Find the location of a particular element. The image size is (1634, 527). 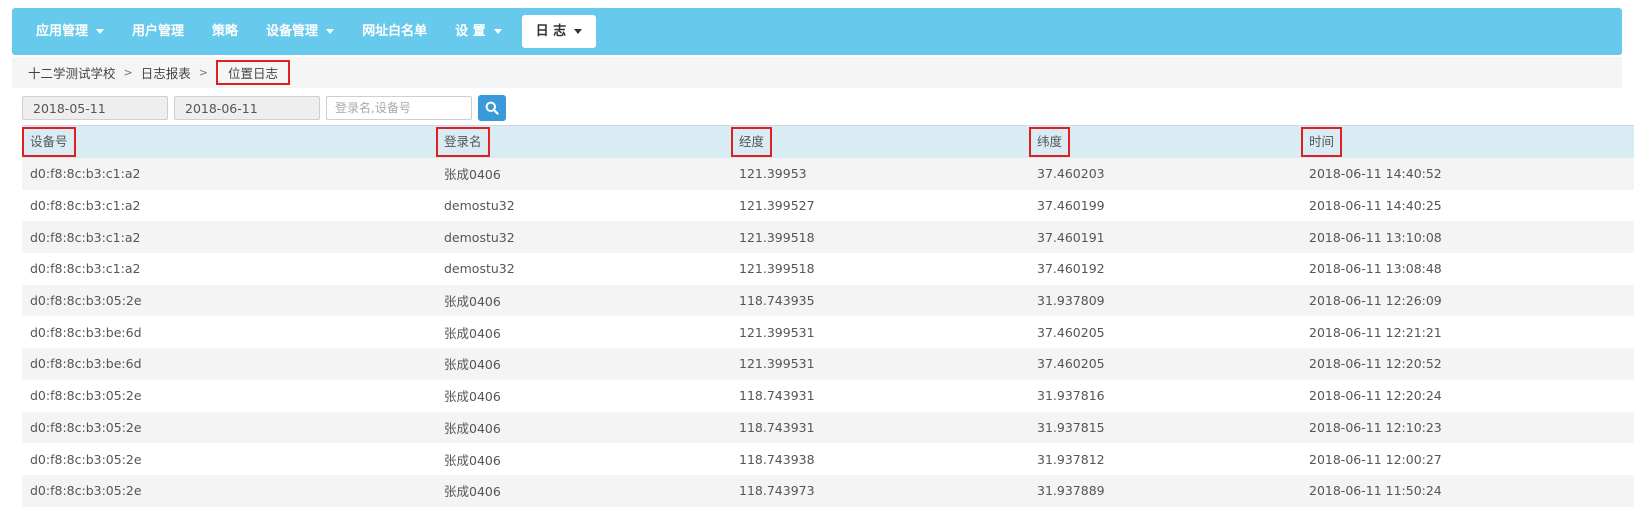

cell-latitude: 31.937816 is located at coordinates (1165, 395).